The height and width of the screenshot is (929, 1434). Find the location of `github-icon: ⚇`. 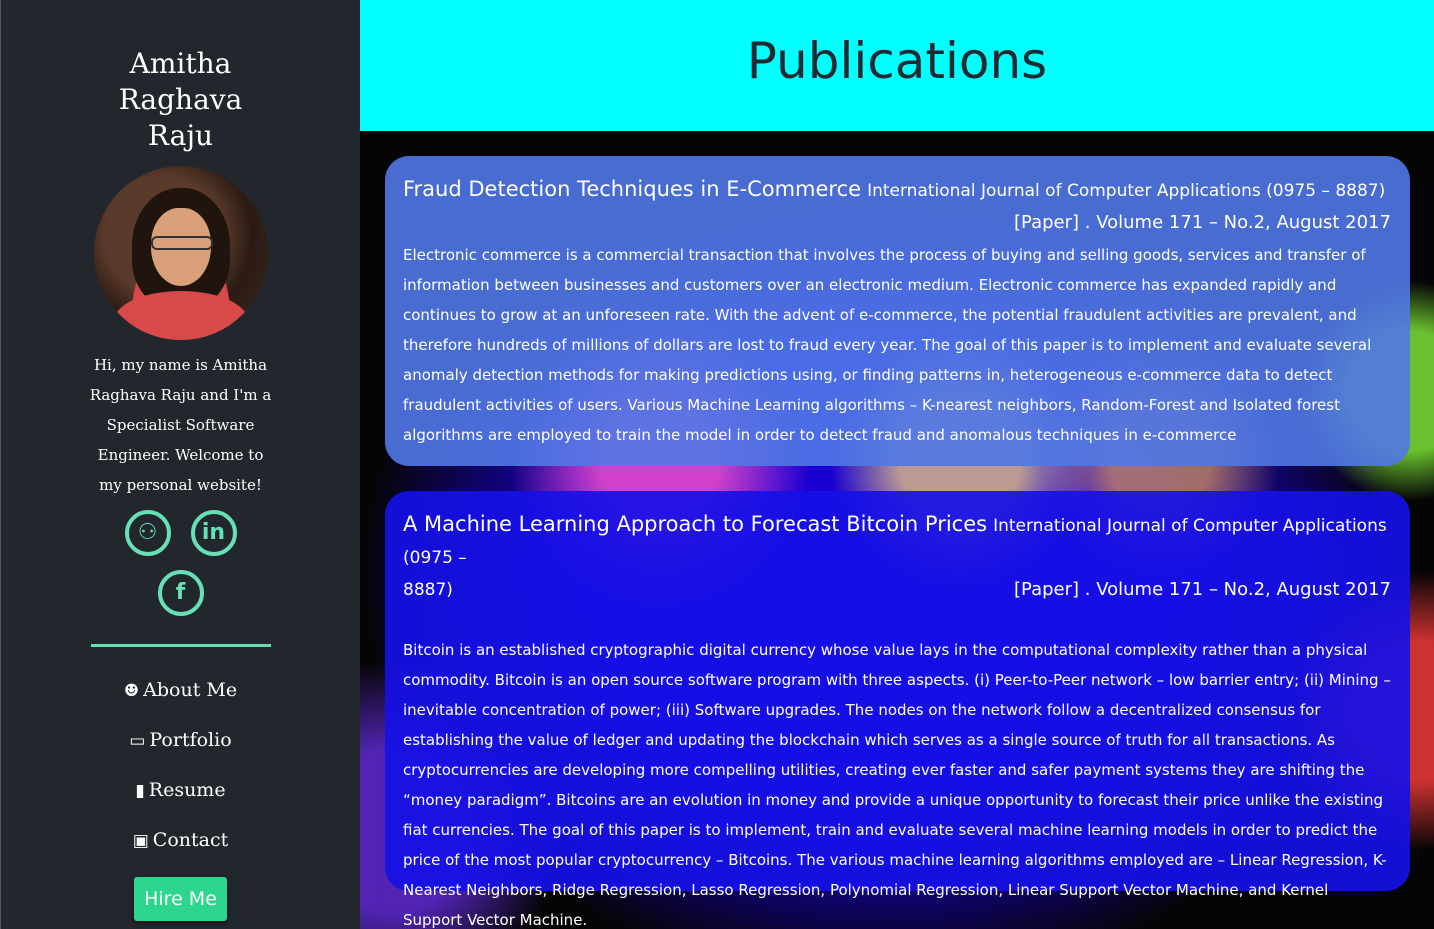

github-icon: ⚇ is located at coordinates (147, 533).